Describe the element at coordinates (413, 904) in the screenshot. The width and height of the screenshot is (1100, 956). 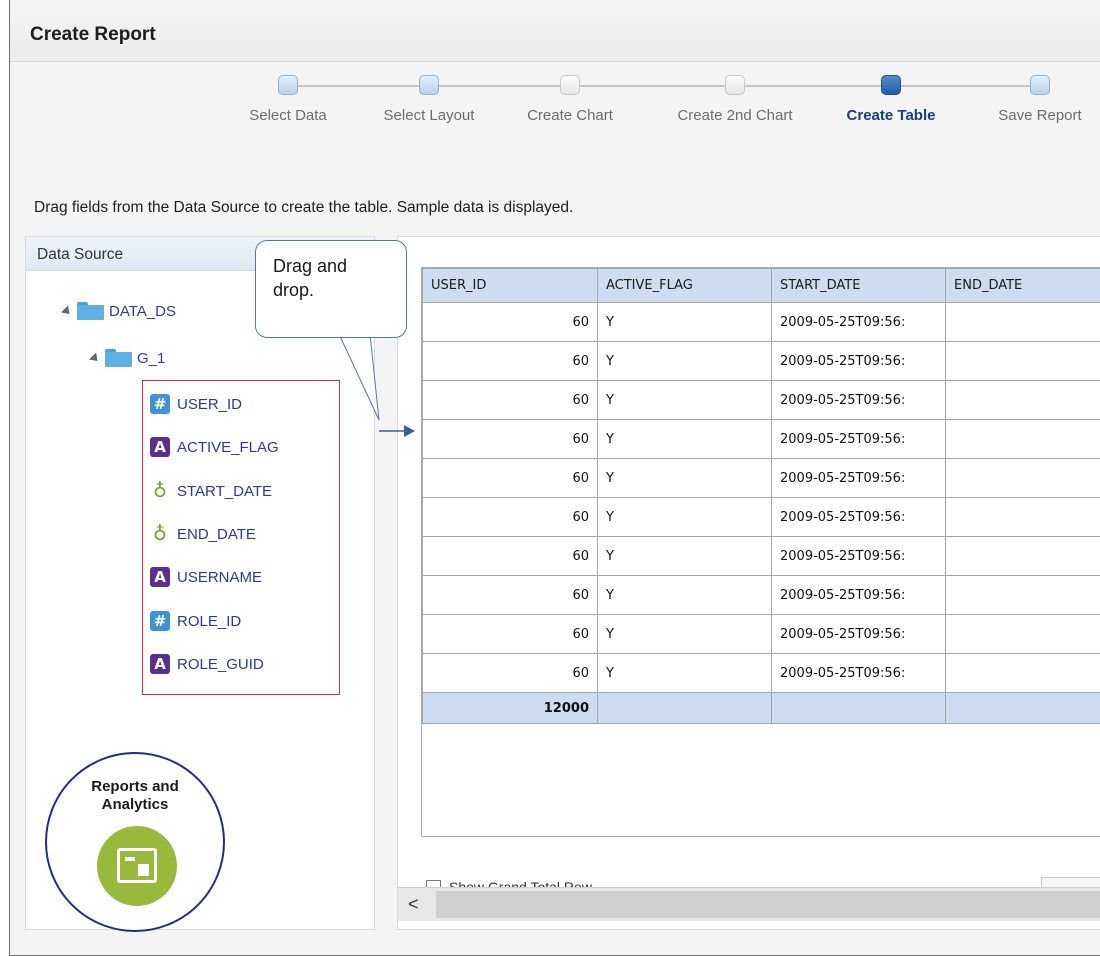
I see `scroll-left-icon: <` at that location.